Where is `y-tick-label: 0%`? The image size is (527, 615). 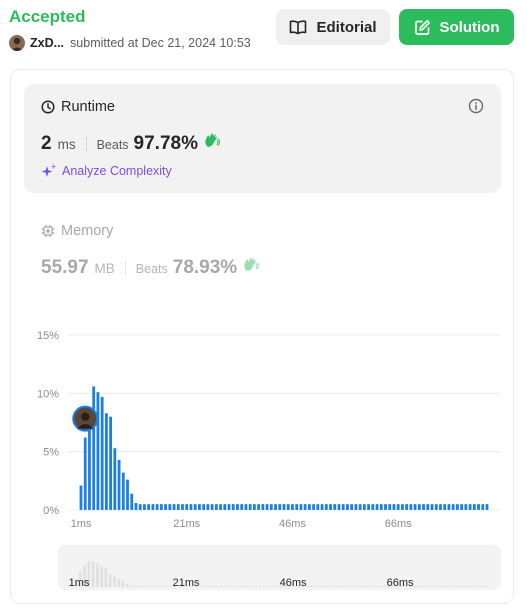
y-tick-label: 0% is located at coordinates (51, 511).